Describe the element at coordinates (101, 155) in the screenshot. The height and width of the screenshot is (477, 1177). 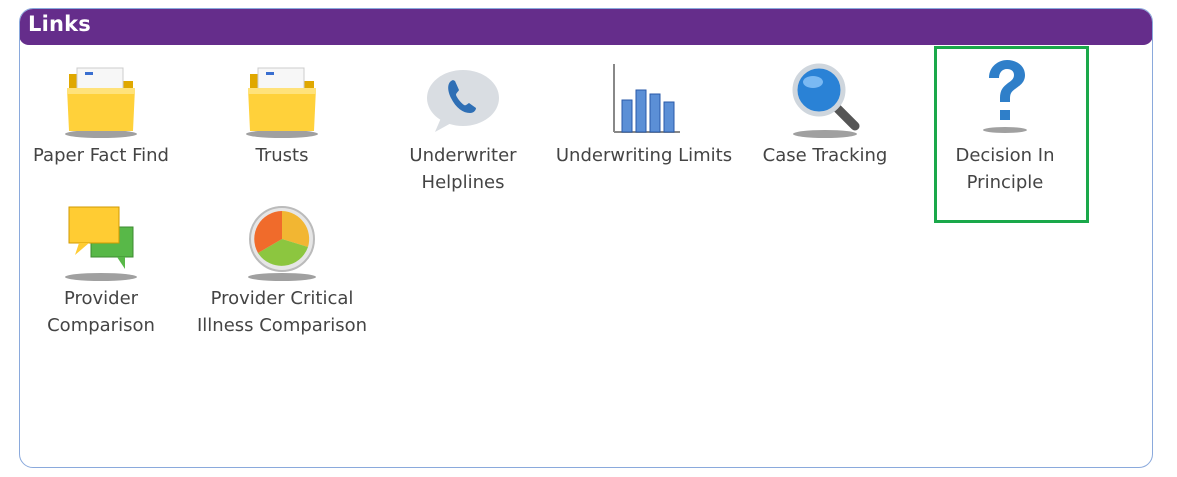
I see `link-label: Paper Fact Find` at that location.